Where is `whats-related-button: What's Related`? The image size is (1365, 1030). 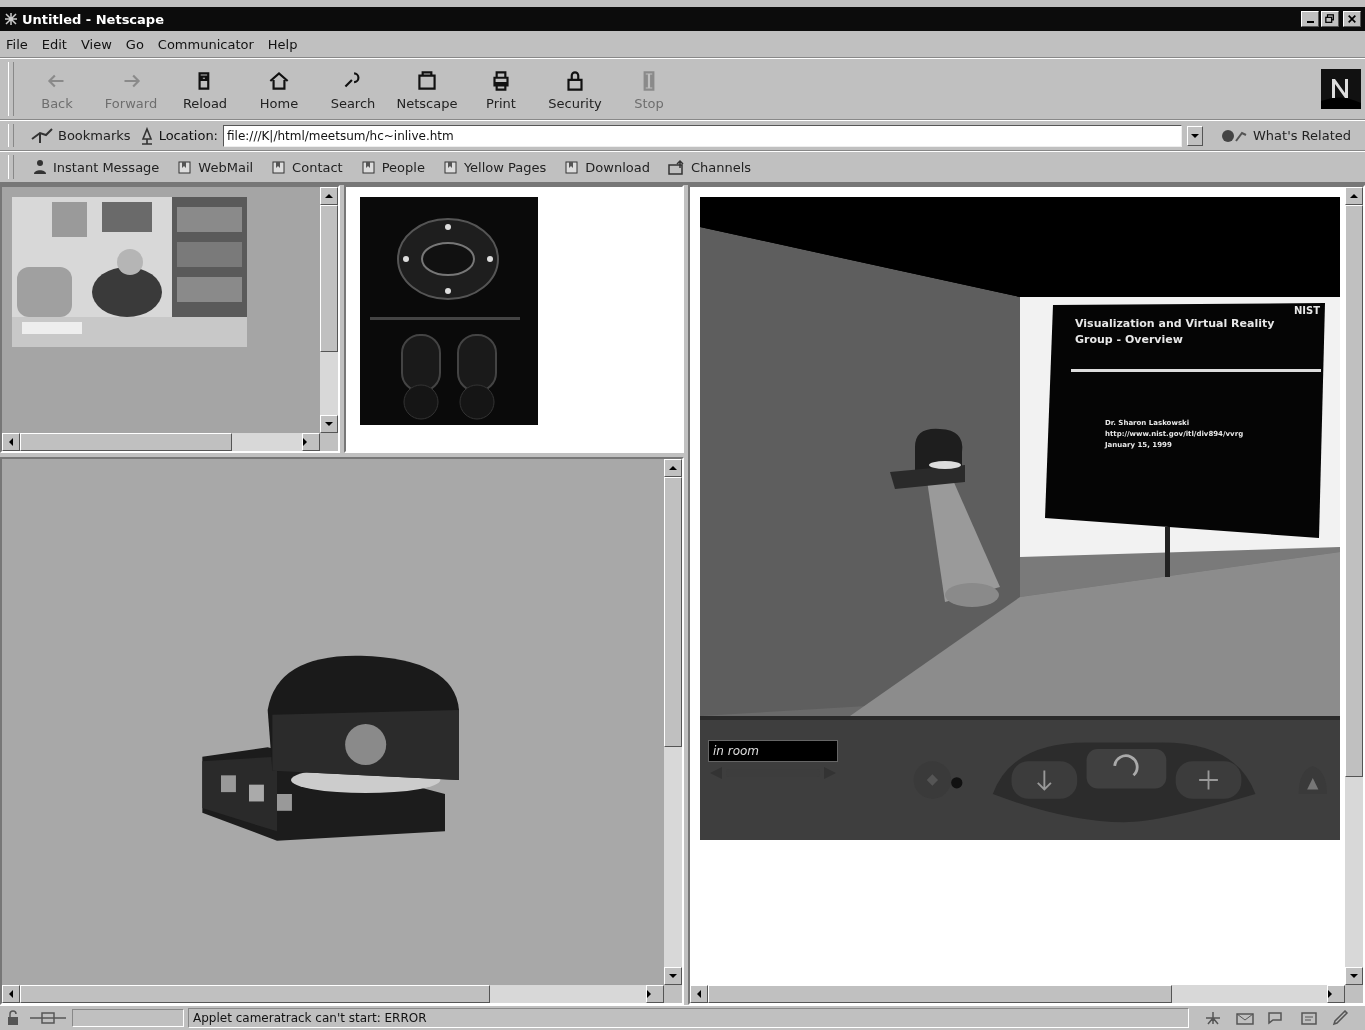
whats-related-button: What's Related is located at coordinates (1285, 135).